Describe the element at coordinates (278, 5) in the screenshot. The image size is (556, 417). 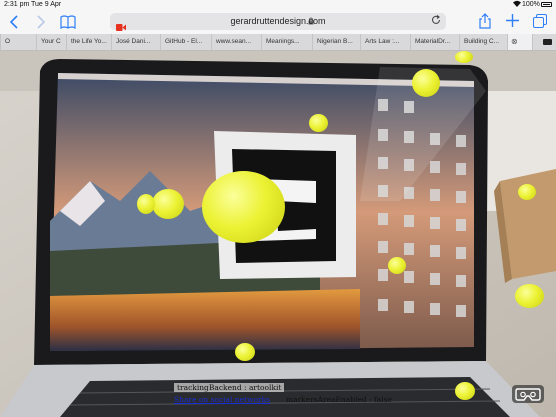
I see `status-bar: 2:31 pm Tue 9 Apr 100%` at that location.